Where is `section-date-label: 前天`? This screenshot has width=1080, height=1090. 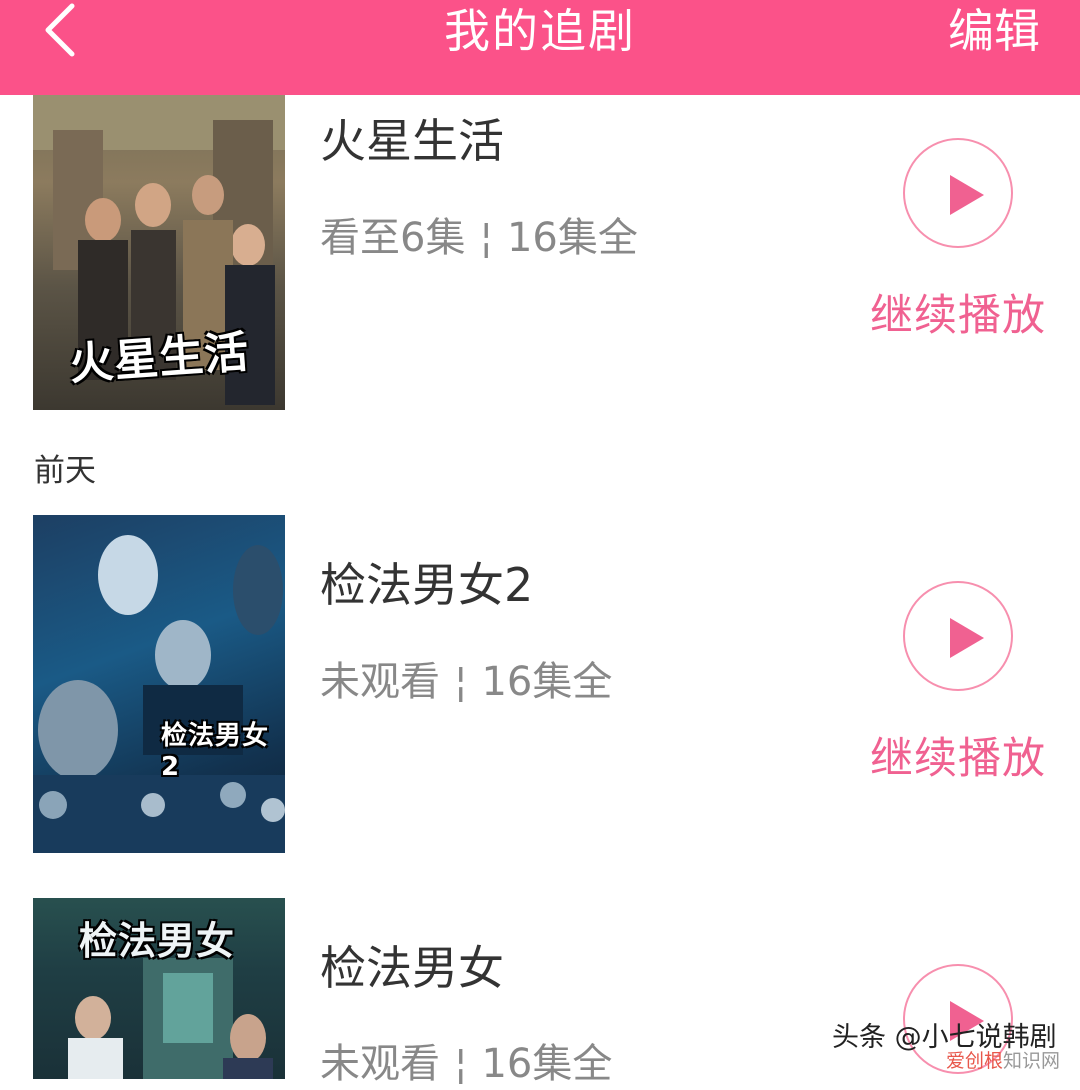
section-date-label: 前天 is located at coordinates (65, 471).